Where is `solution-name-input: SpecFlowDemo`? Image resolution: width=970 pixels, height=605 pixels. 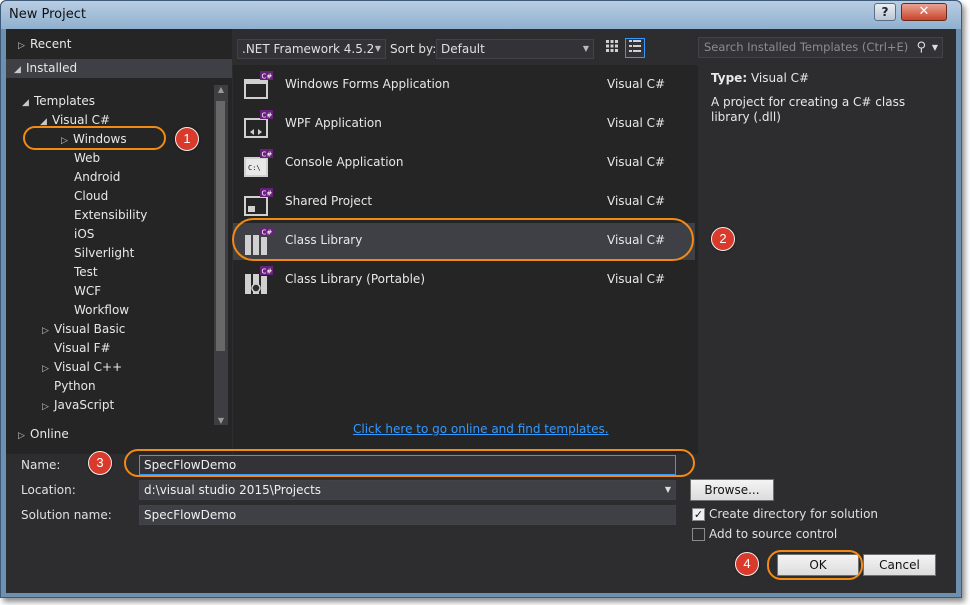 solution-name-input: SpecFlowDemo is located at coordinates (407, 515).